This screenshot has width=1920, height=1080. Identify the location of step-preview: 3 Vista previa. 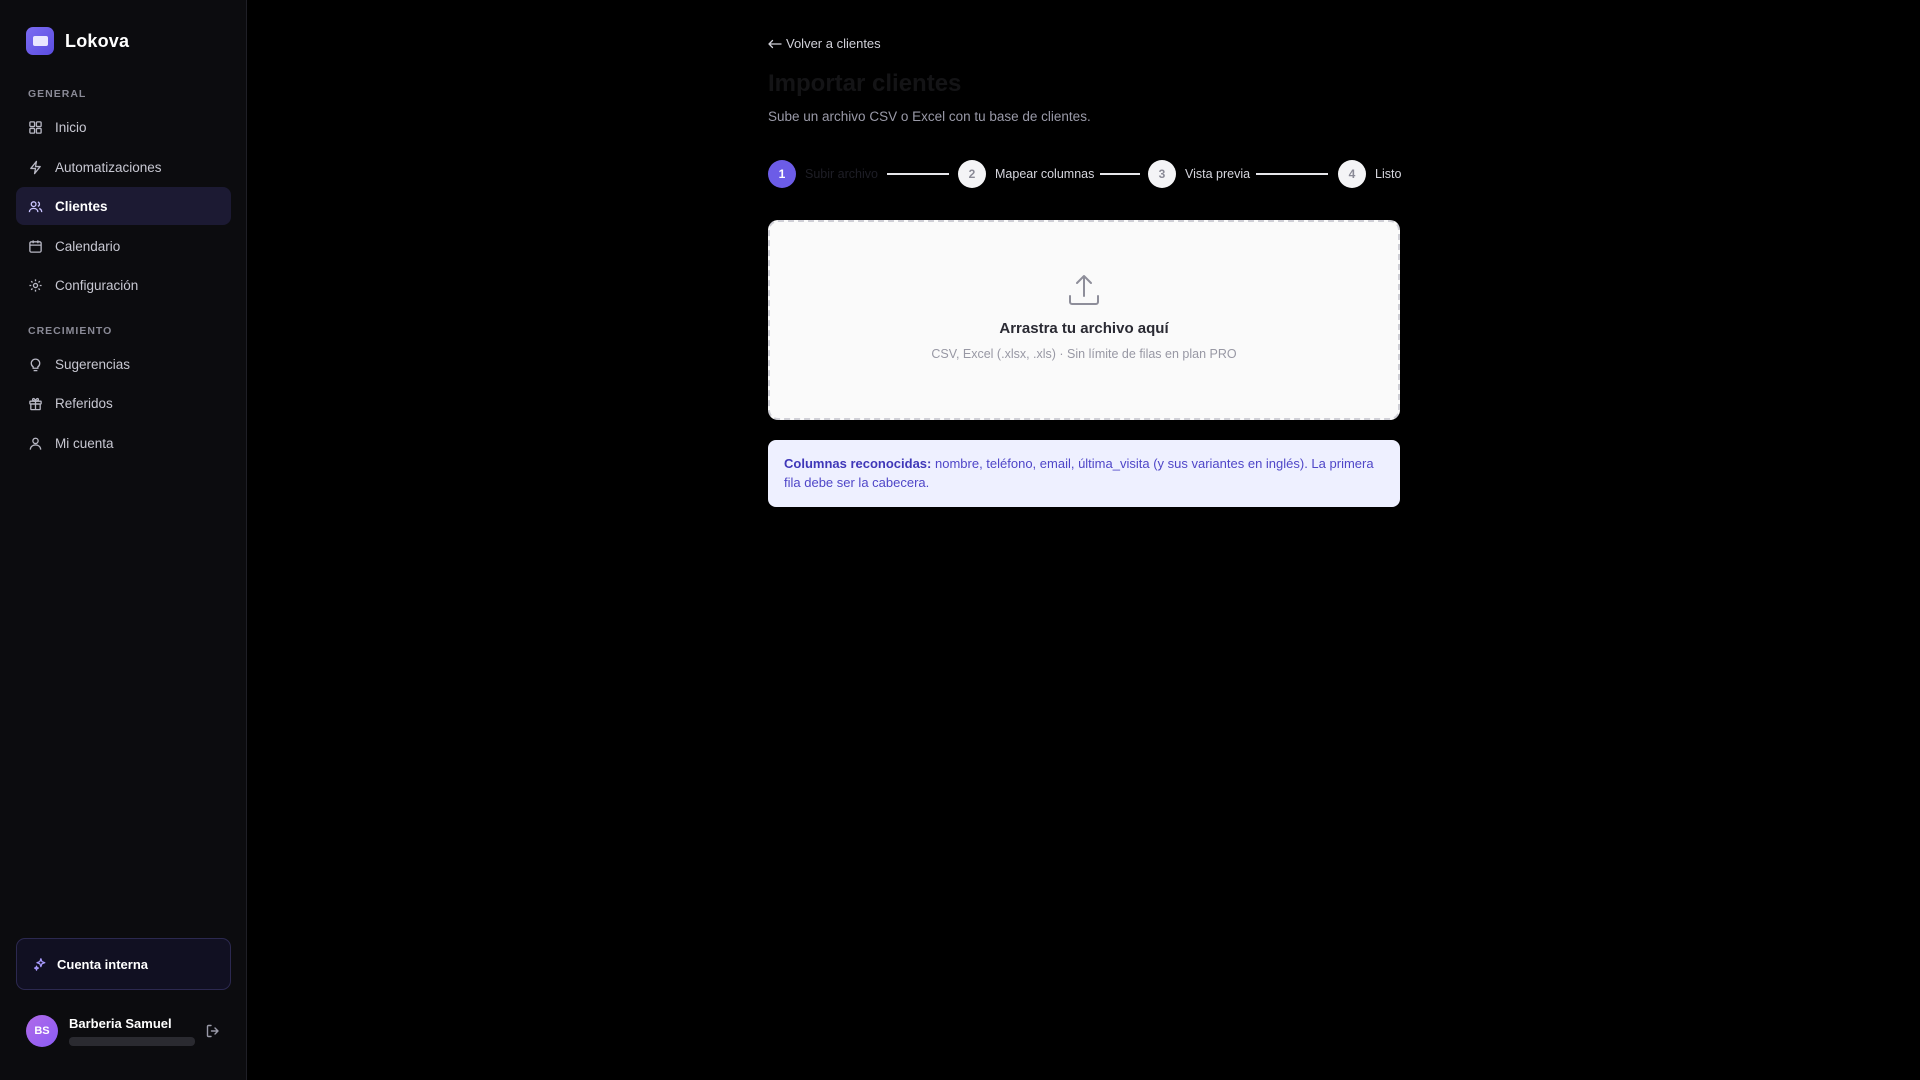
(1199, 174).